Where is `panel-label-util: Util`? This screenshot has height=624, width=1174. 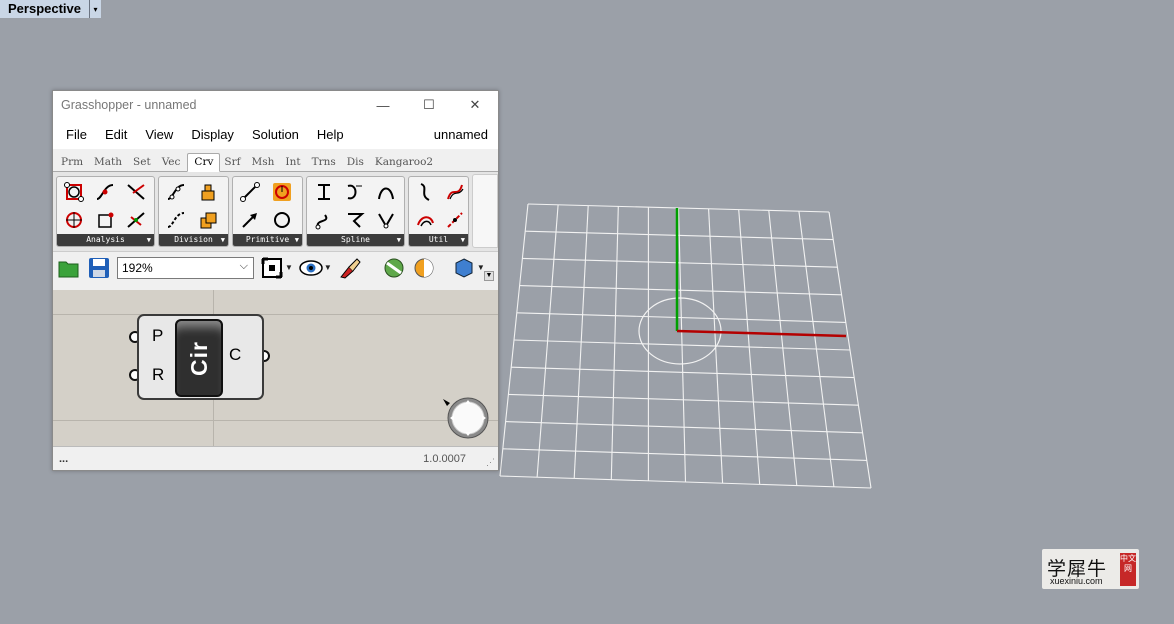
panel-label-util: Util is located at coordinates (438, 239).